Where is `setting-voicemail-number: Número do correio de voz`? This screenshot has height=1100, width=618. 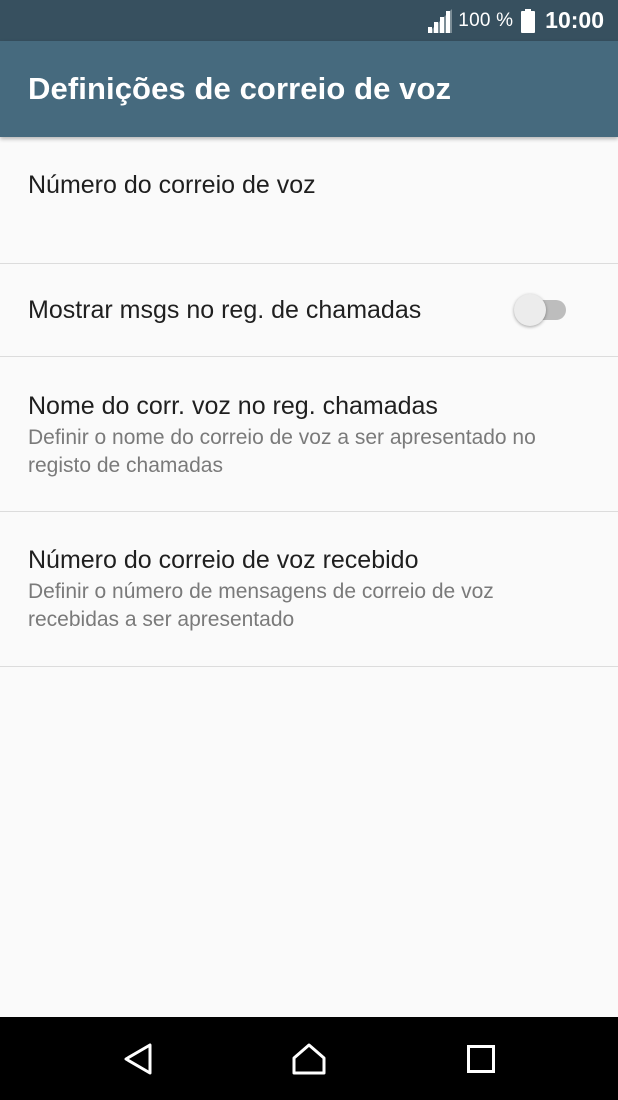 setting-voicemail-number: Número do correio de voz is located at coordinates (309, 200).